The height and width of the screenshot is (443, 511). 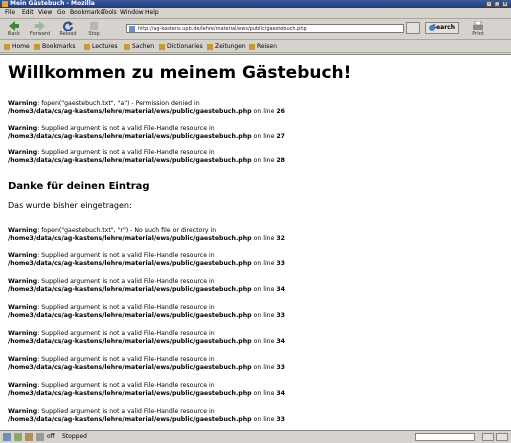 I want to click on bookmark-dictionaries: Dictionaries, so click(x=181, y=47).